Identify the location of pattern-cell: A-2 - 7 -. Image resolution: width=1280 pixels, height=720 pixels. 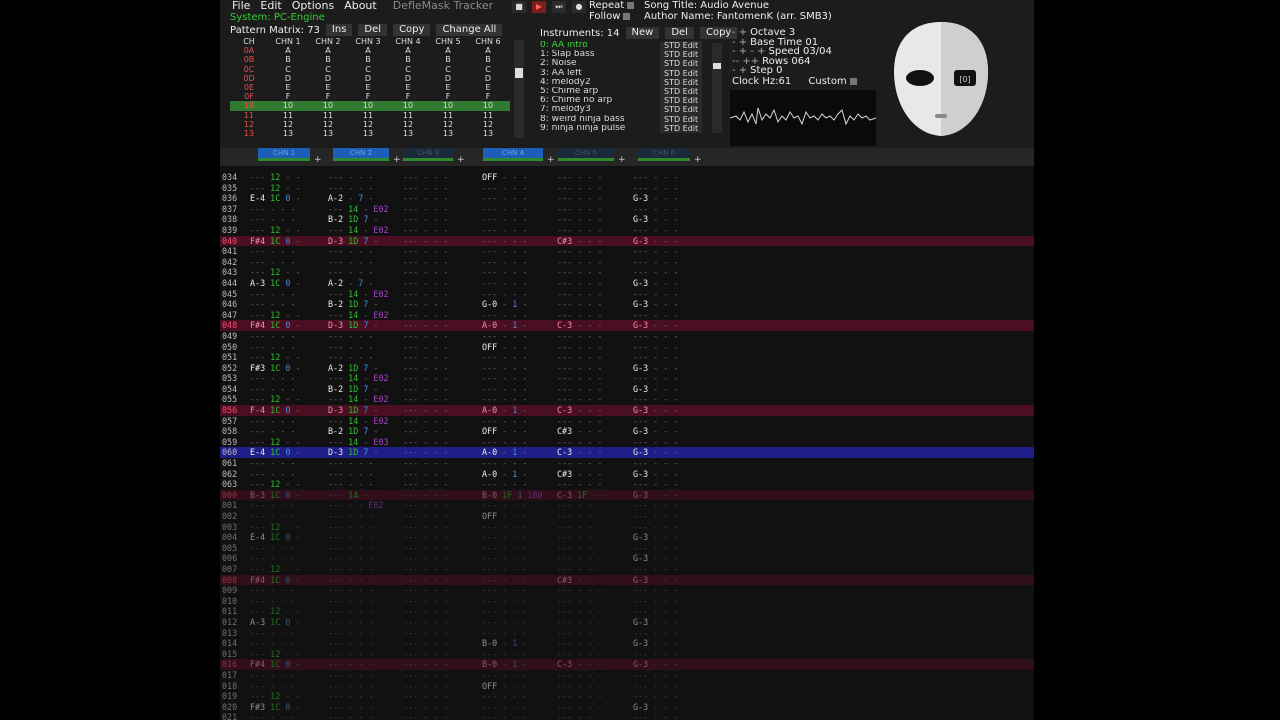
(350, 198).